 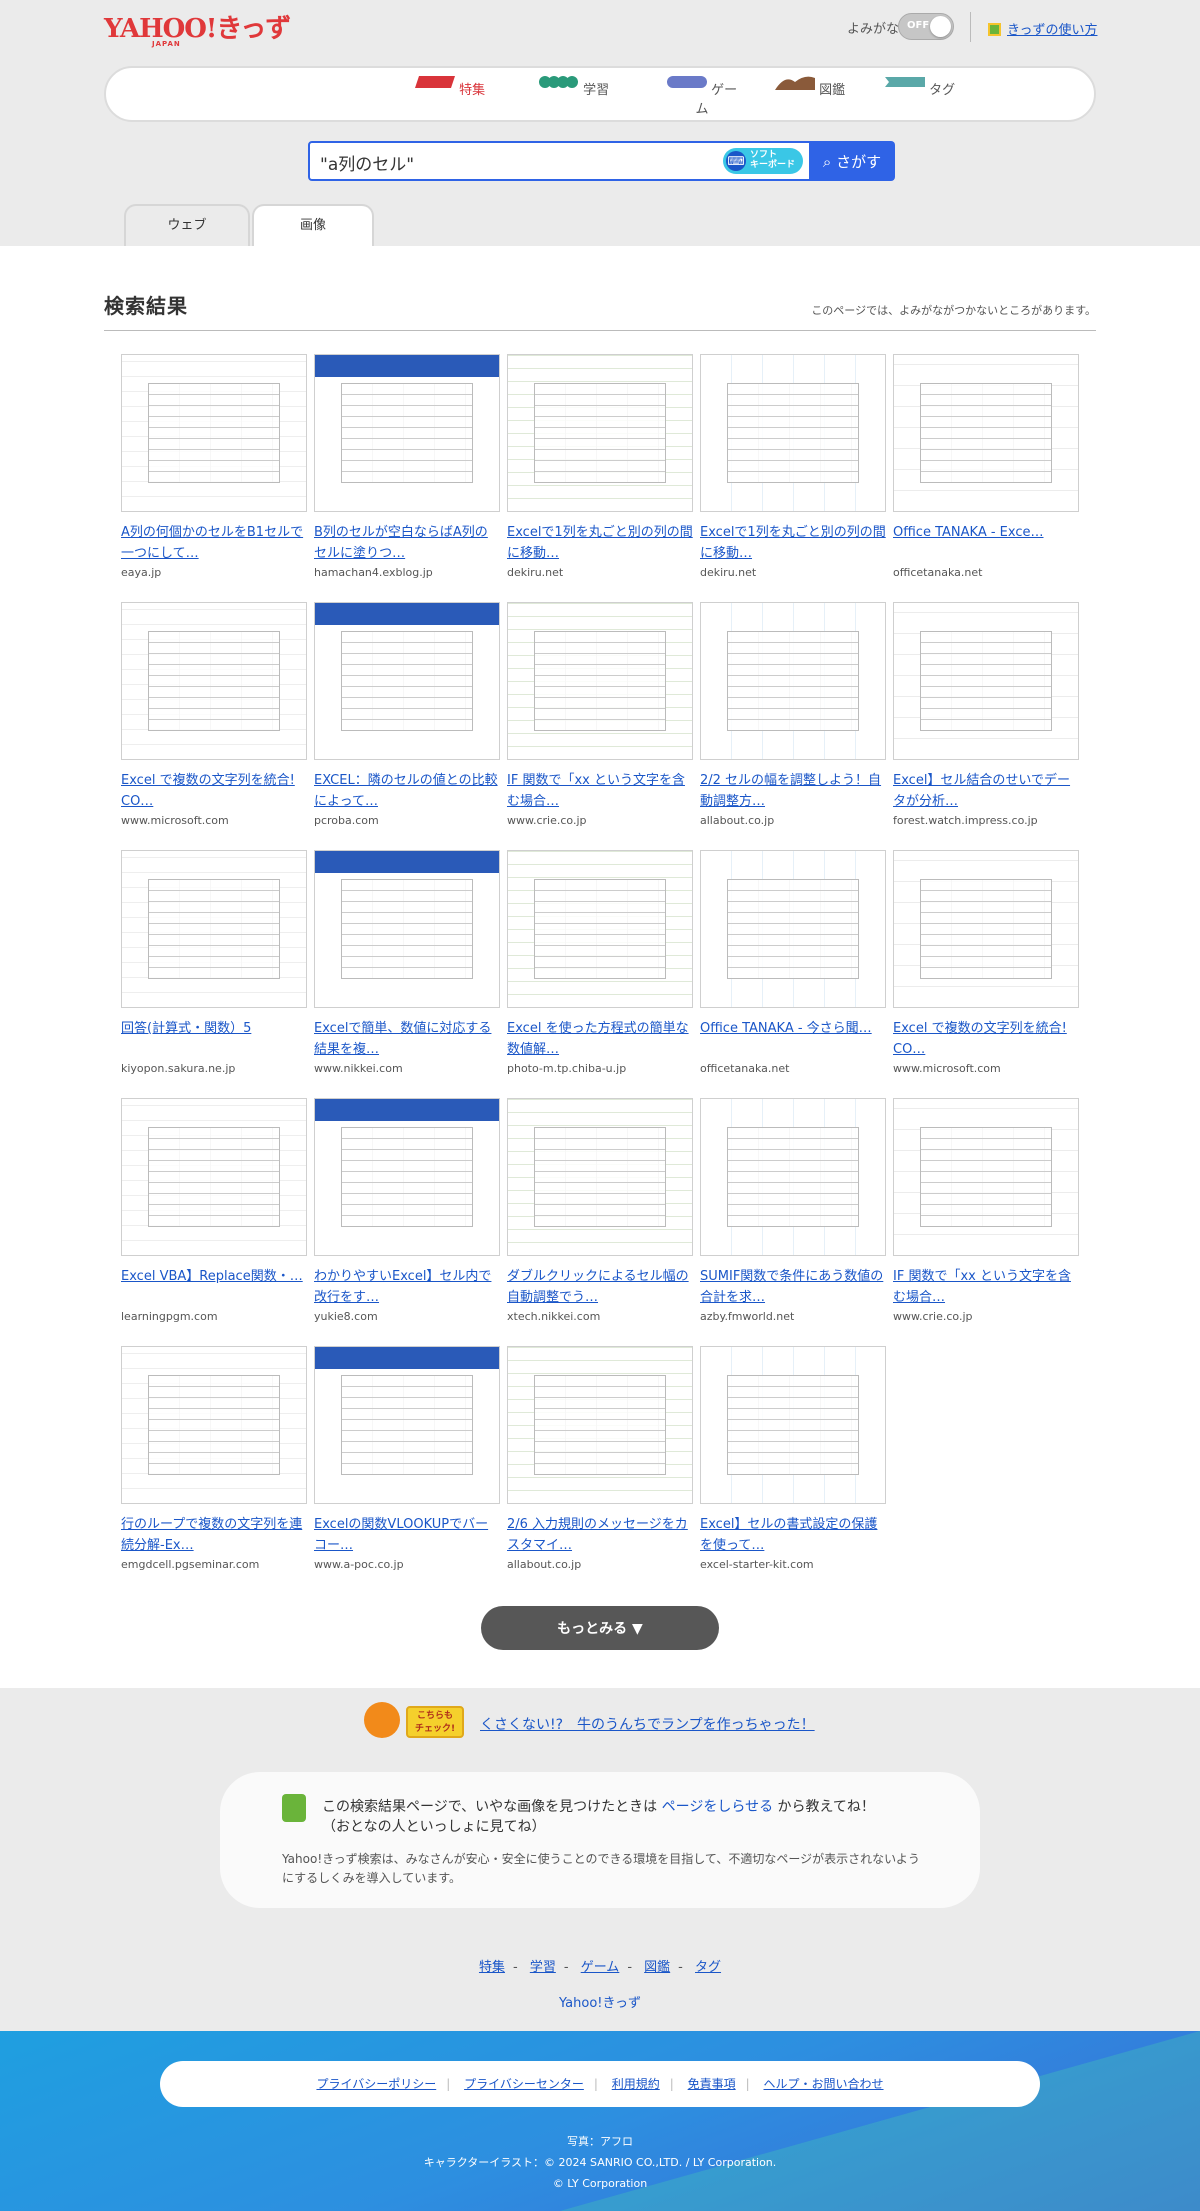 What do you see at coordinates (492, 1967) in the screenshot?
I see `footer-link-feature: 特集` at bounding box center [492, 1967].